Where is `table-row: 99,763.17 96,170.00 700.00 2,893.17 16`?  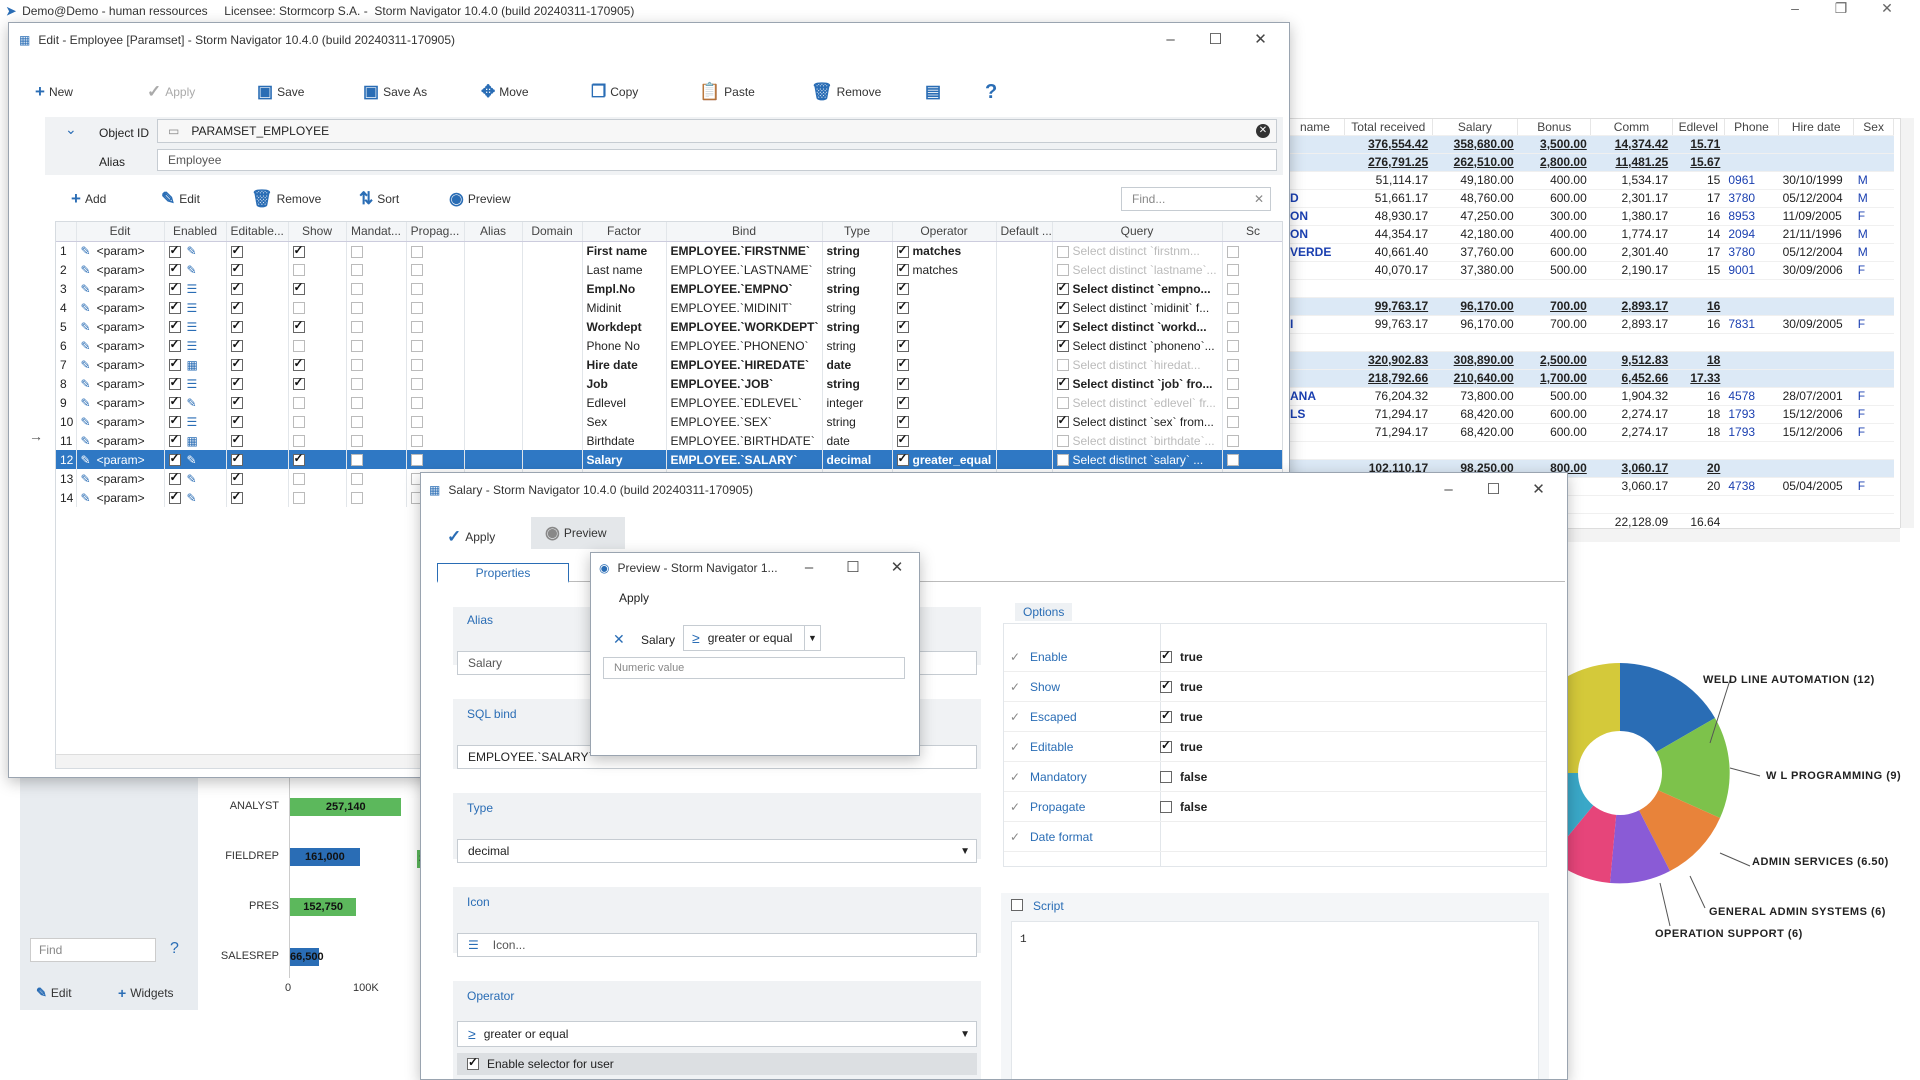
table-row: 99,763.17 96,170.00 700.00 2,893.17 16 is located at coordinates (1590, 306).